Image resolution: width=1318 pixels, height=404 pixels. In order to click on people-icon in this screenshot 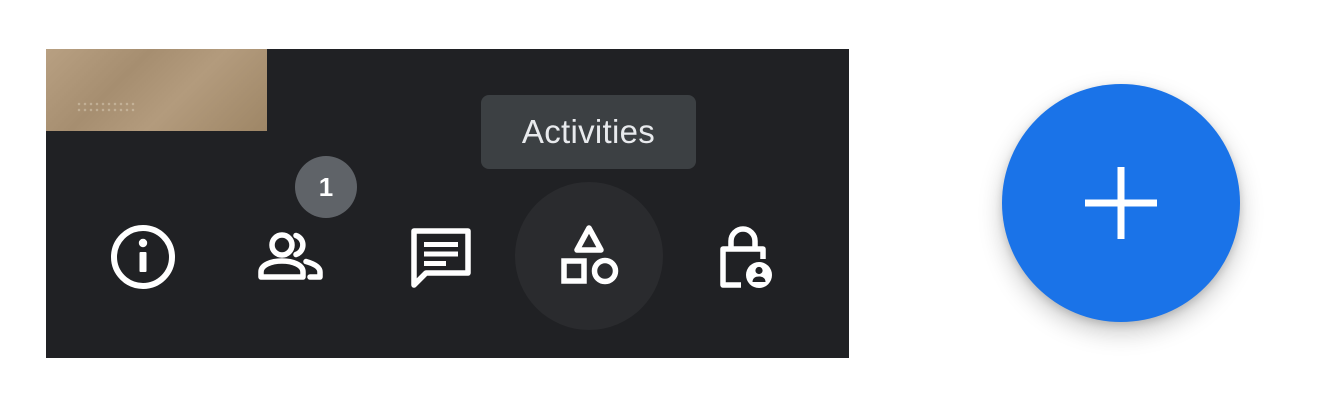, I will do `click(290, 256)`.